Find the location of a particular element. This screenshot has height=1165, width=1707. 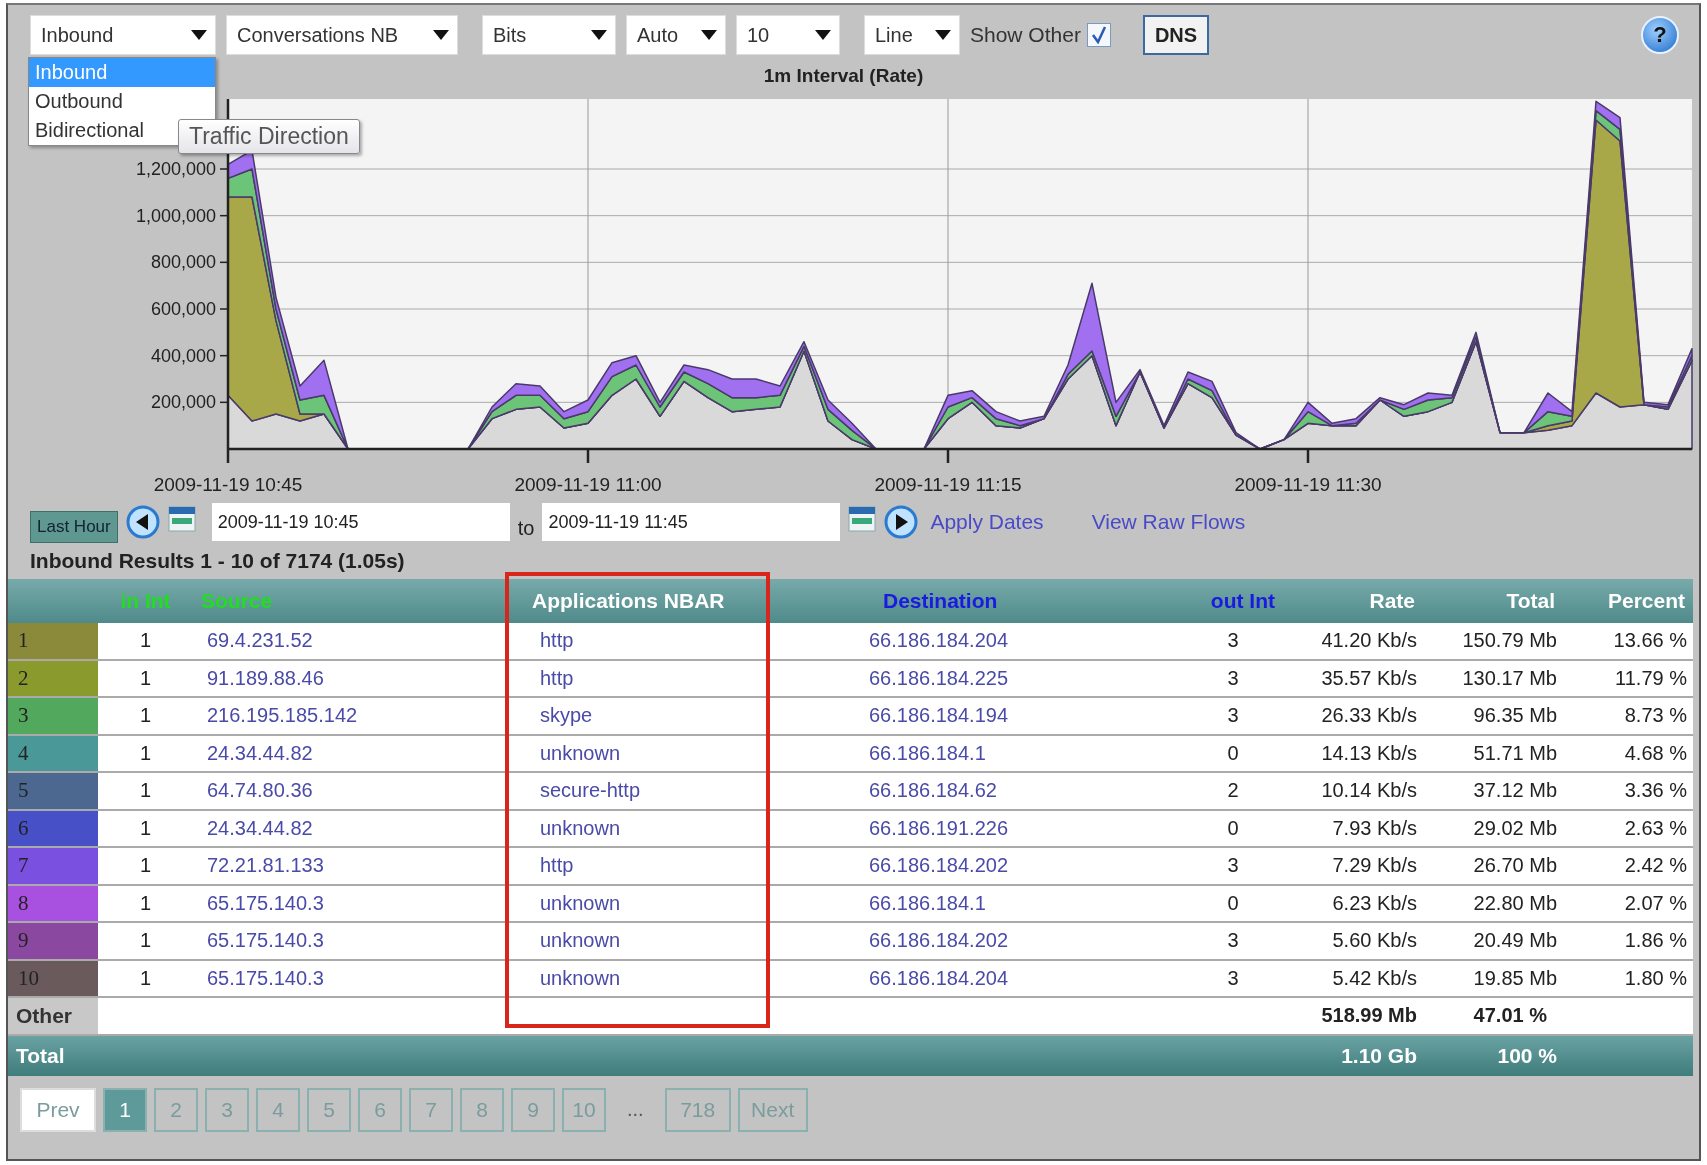

x-tick-label: 2009-11-19 11:00 is located at coordinates (588, 484).